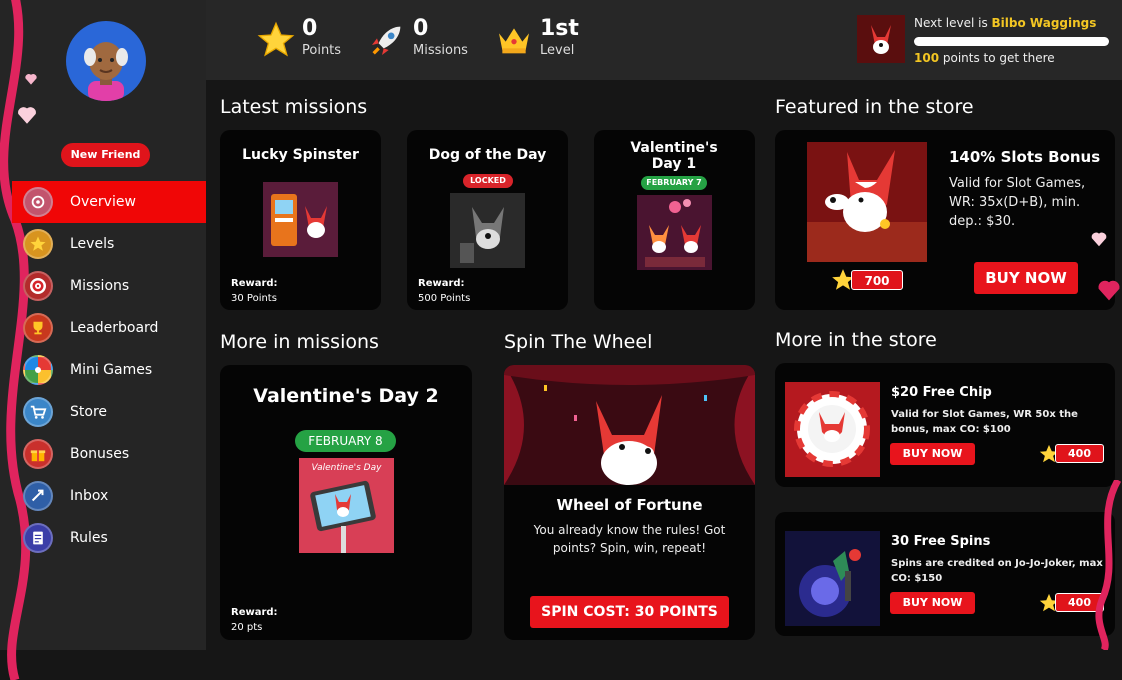  I want to click on mission-reward: Reward: 30 Points, so click(254, 291).